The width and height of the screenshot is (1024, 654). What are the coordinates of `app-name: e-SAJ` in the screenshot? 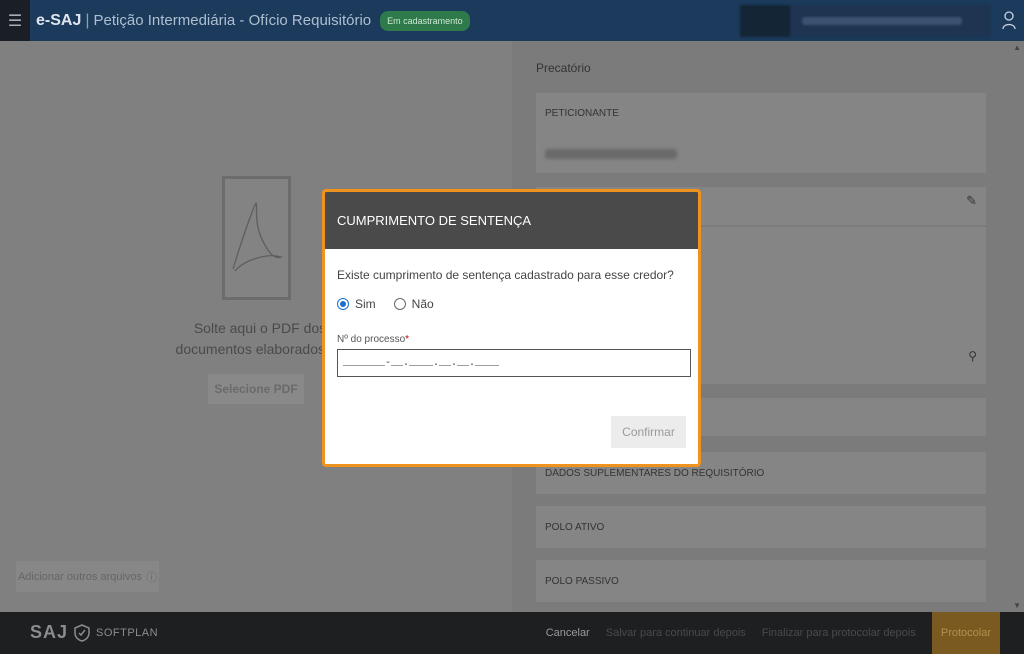 It's located at (59, 20).